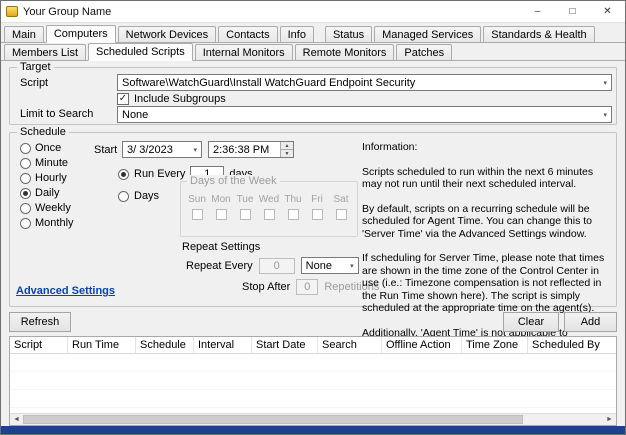  Describe the element at coordinates (364, 114) in the screenshot. I see `limit-to-search-dropdown: None ▾` at that location.